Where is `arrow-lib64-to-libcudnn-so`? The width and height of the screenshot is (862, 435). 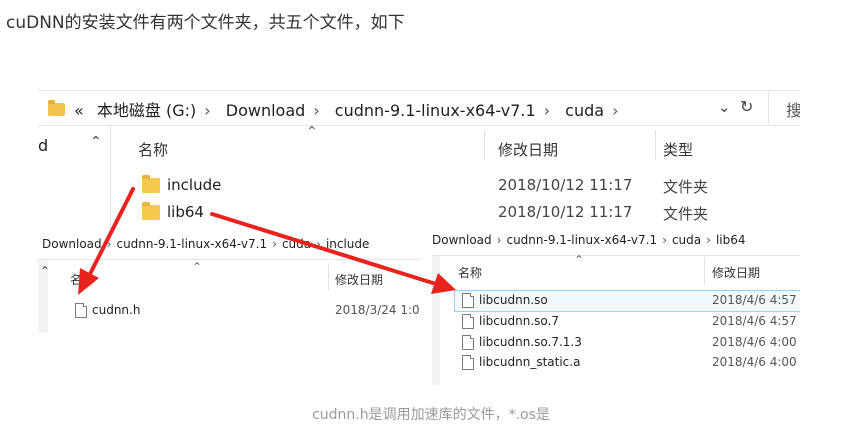 arrow-lib64-to-libcudnn-so is located at coordinates (333, 253).